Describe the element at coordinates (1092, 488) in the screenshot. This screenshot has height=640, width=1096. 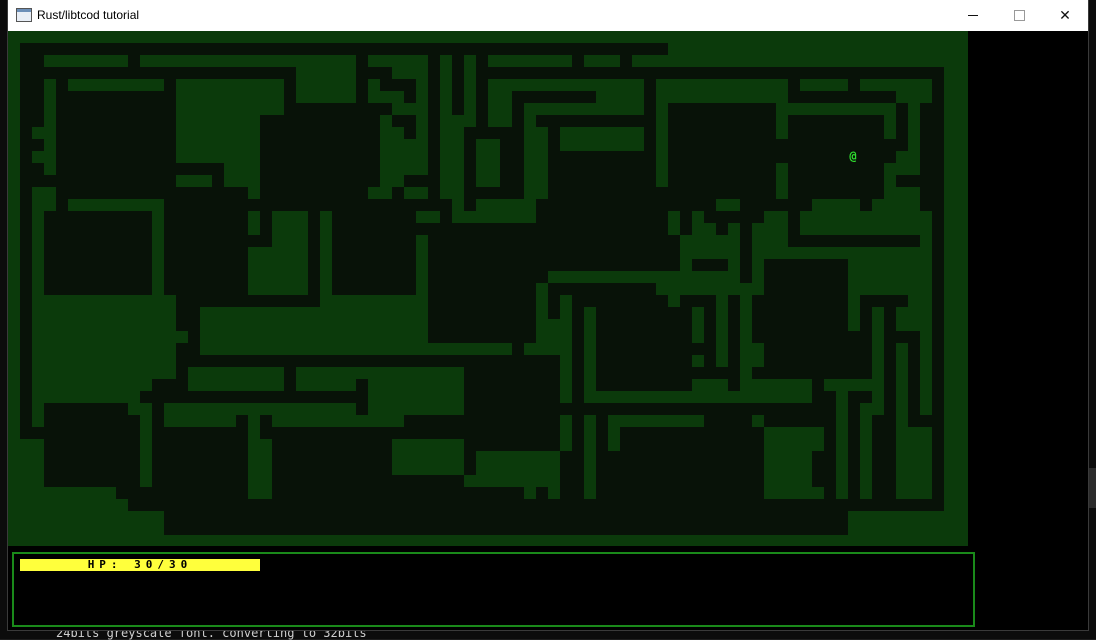
I see `terminal-scrollbar` at that location.